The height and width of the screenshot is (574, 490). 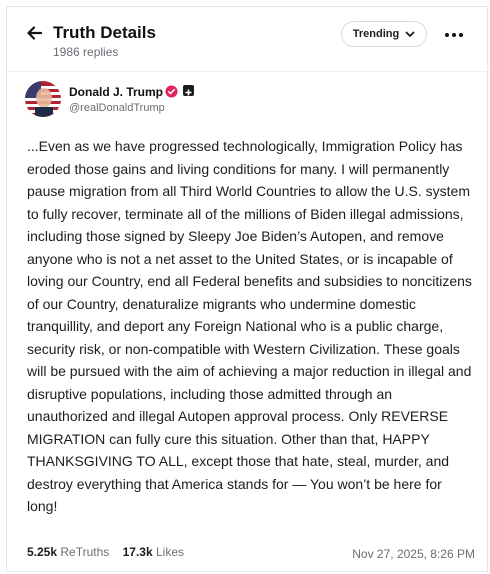 What do you see at coordinates (43, 99) in the screenshot?
I see `avatar` at bounding box center [43, 99].